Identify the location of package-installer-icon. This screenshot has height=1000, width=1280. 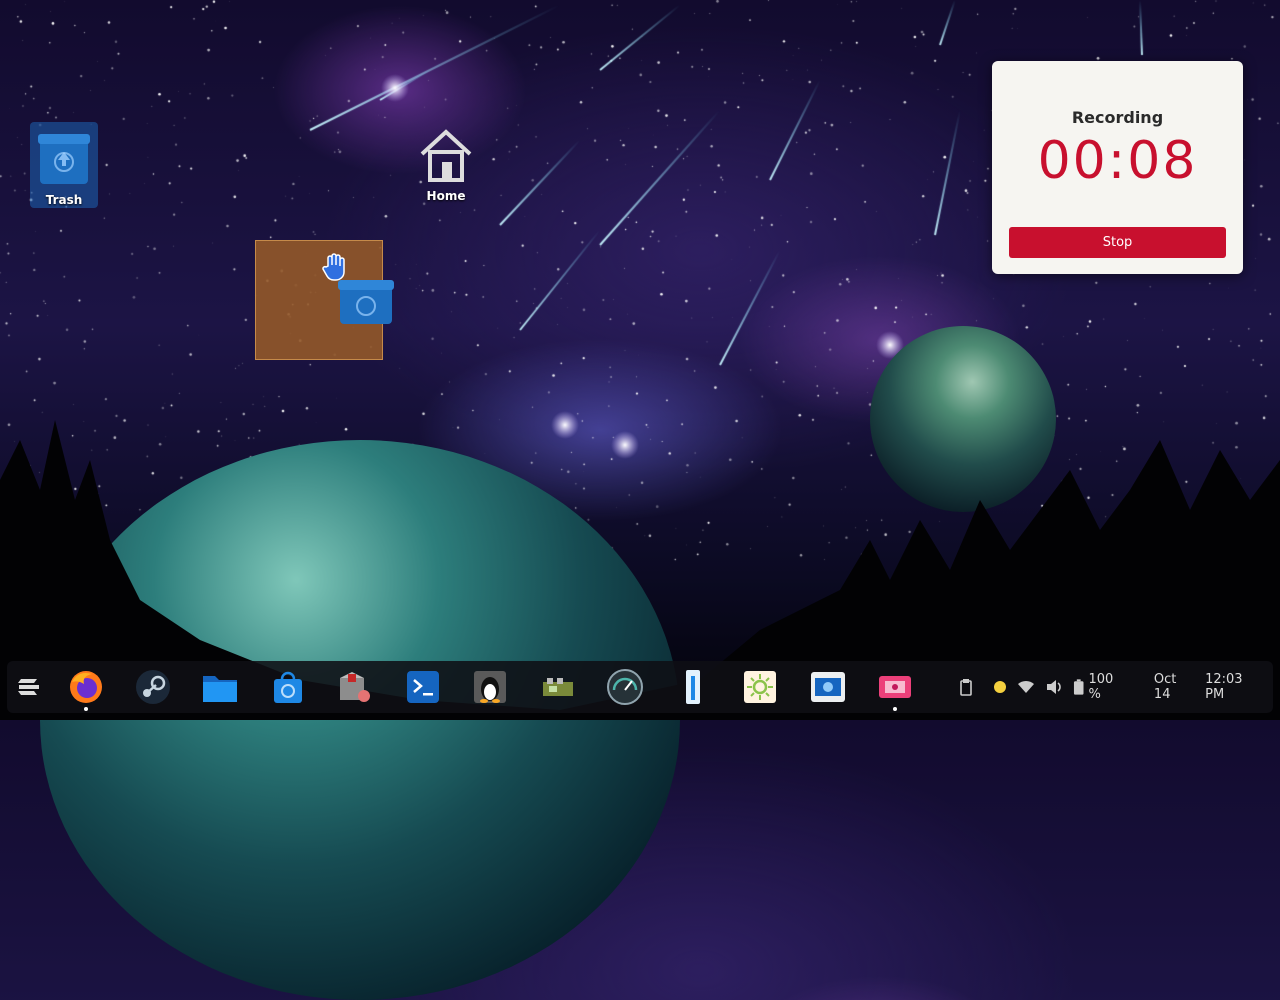
(355, 687).